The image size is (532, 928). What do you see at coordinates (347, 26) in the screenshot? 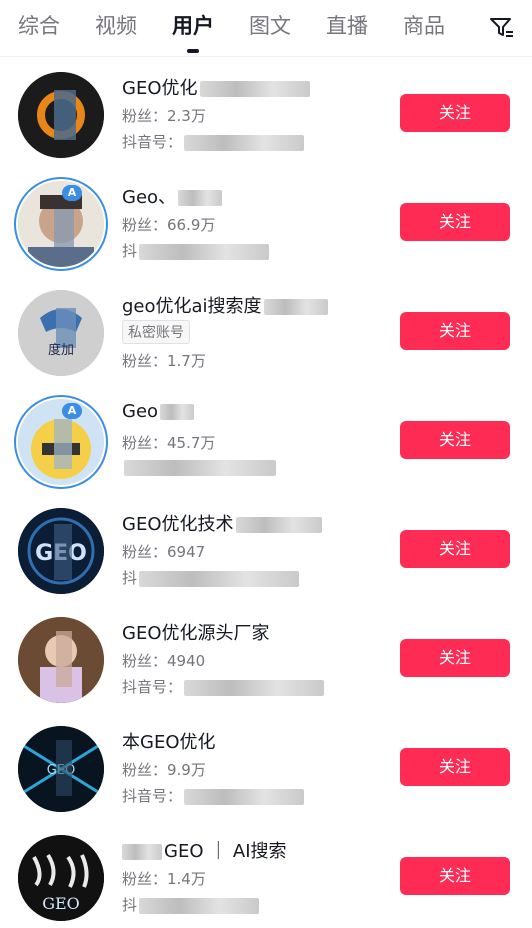
I see `tab-live: 直播` at bounding box center [347, 26].